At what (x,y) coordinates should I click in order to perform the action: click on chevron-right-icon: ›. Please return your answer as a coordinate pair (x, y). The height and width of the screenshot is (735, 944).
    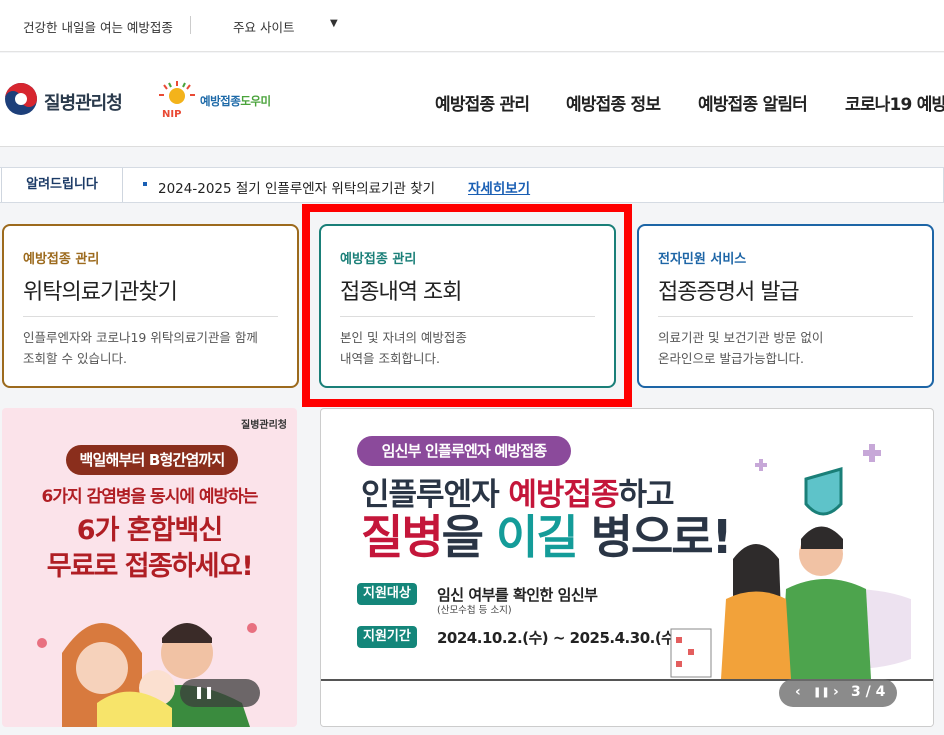
    Looking at the image, I should click on (836, 692).